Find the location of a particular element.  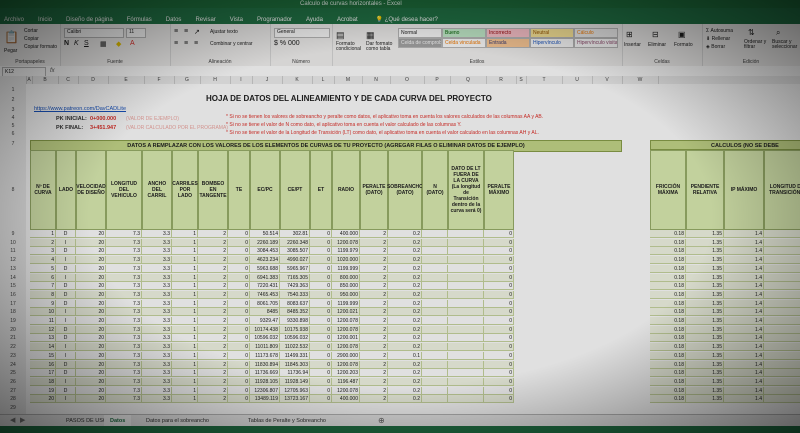

cell-r12-c5: 1 is located at coordinates (185, 338).